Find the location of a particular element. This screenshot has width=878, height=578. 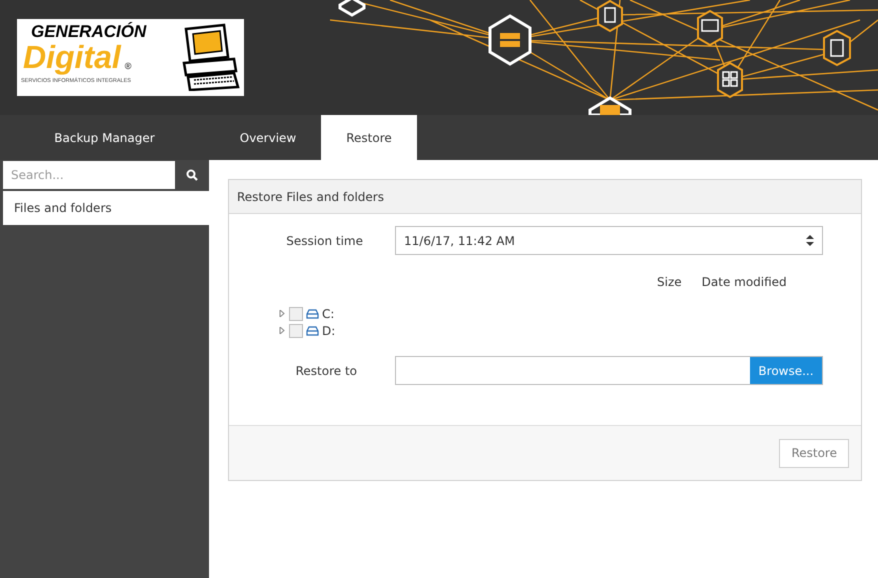

registered-mark: ® is located at coordinates (128, 66).